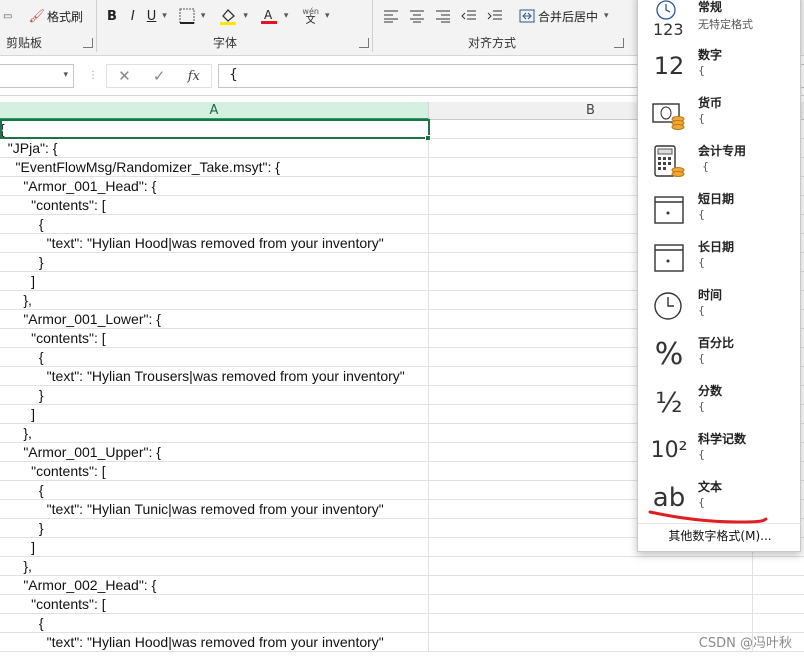  Describe the element at coordinates (8, 16) in the screenshot. I see `clipboard-edge-icon: ▭` at that location.